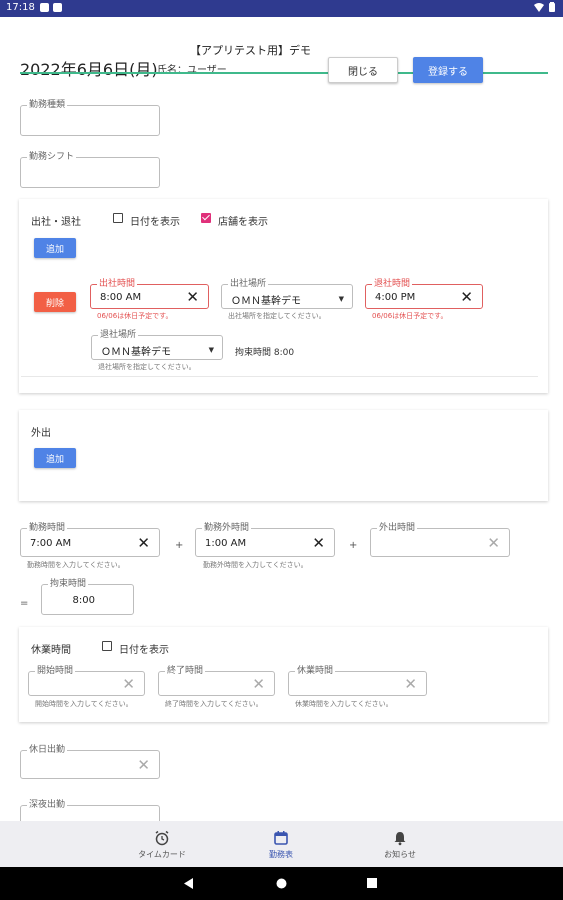  Describe the element at coordinates (424, 293) in the screenshot. I see `checkout-time-field: 退社時間 4:00 PM ✕` at that location.